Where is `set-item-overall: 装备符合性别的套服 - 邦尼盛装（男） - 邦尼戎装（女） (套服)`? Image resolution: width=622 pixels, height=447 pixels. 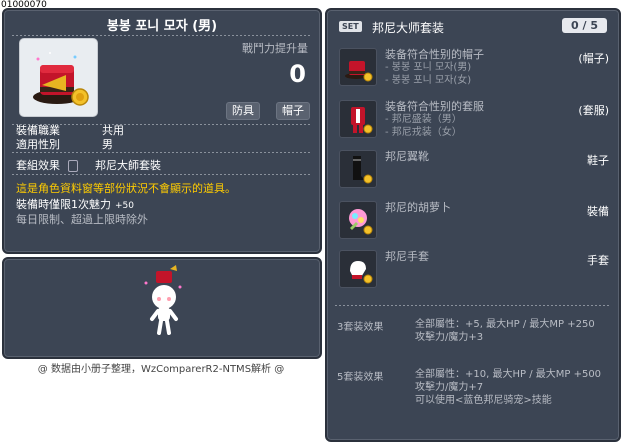 set-item-overall: 装备符合性别的套服 - 邦尼盛装（男） - 邦尼戎装（女） (套服) is located at coordinates (474, 119).